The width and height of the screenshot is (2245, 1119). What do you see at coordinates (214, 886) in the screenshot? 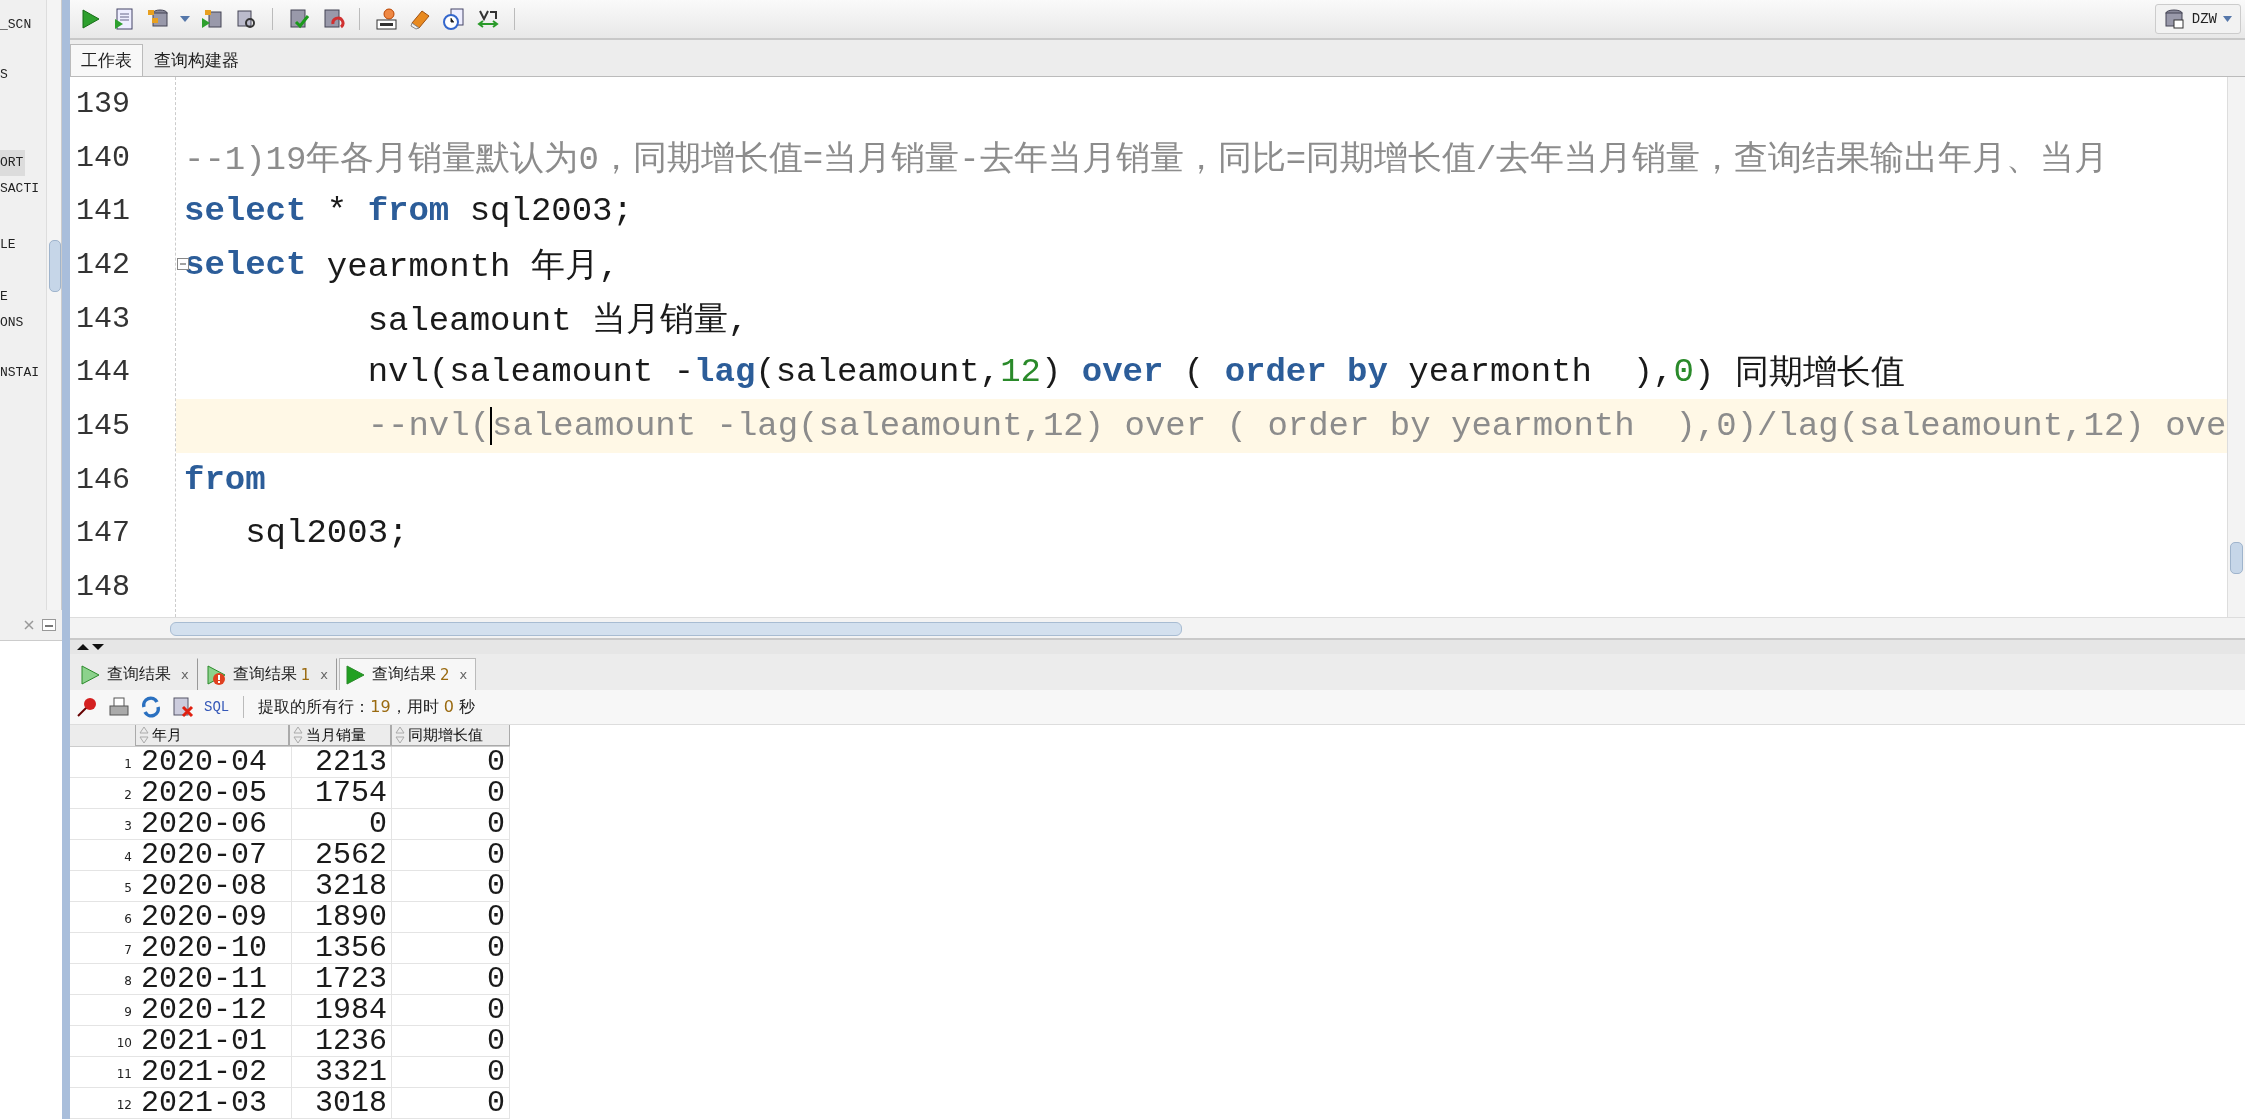
I see `table-cell: 2020-08` at bounding box center [214, 886].